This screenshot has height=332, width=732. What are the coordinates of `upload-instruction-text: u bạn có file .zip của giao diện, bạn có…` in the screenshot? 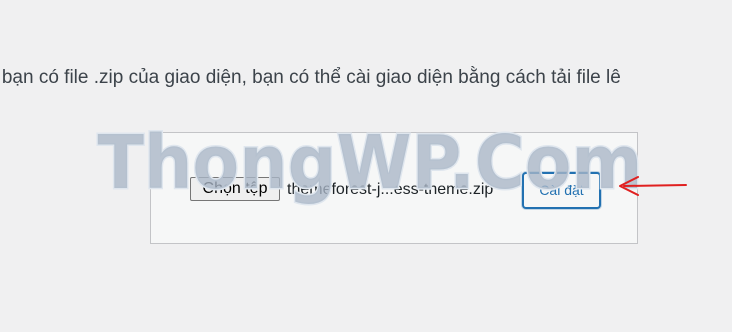 It's located at (310, 77).